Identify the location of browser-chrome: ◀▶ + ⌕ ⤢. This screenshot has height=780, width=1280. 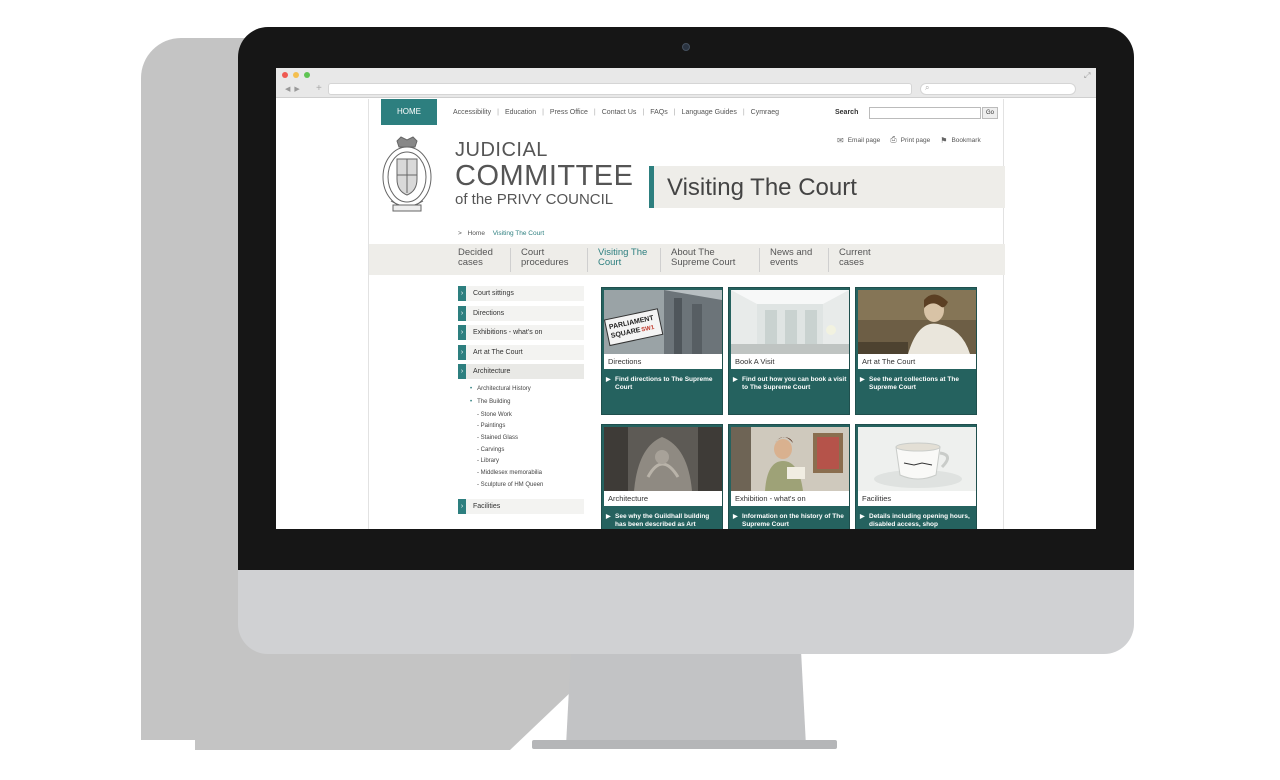
(686, 83).